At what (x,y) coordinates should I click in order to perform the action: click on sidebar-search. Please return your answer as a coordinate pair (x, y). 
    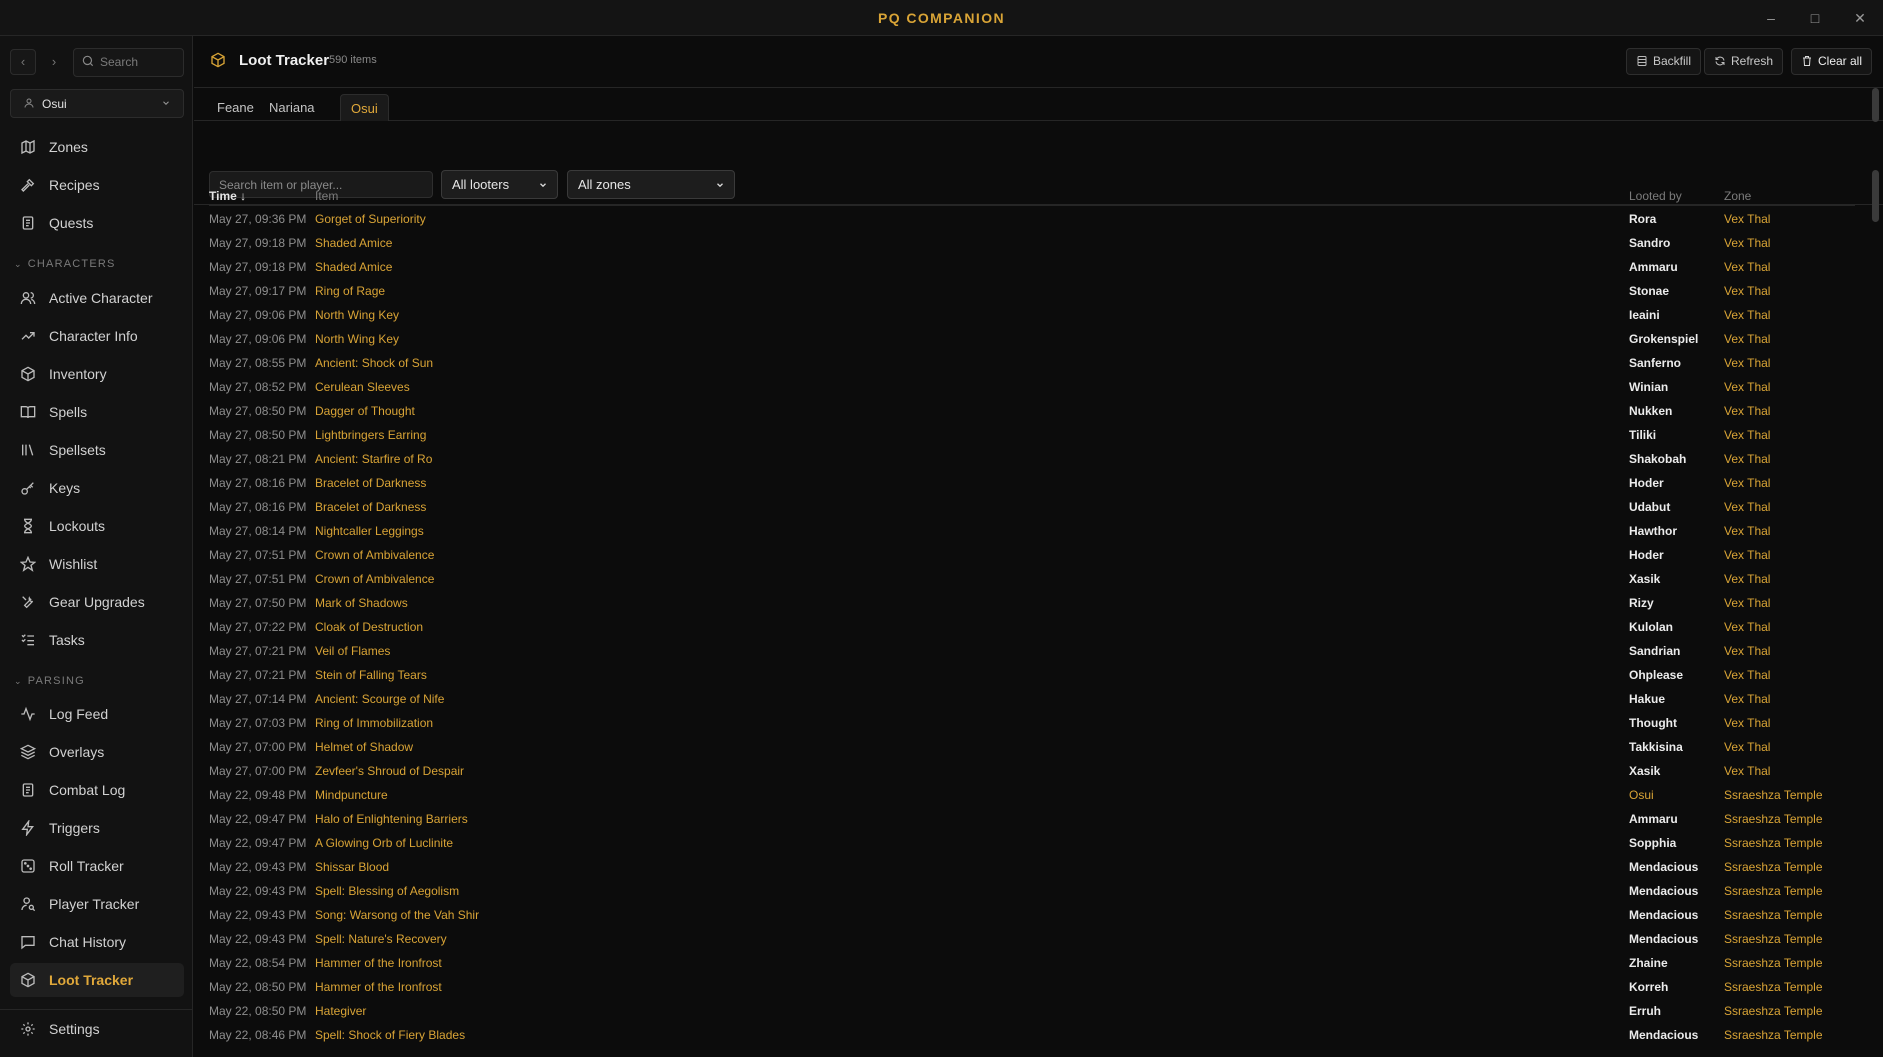
    Looking at the image, I should click on (128, 62).